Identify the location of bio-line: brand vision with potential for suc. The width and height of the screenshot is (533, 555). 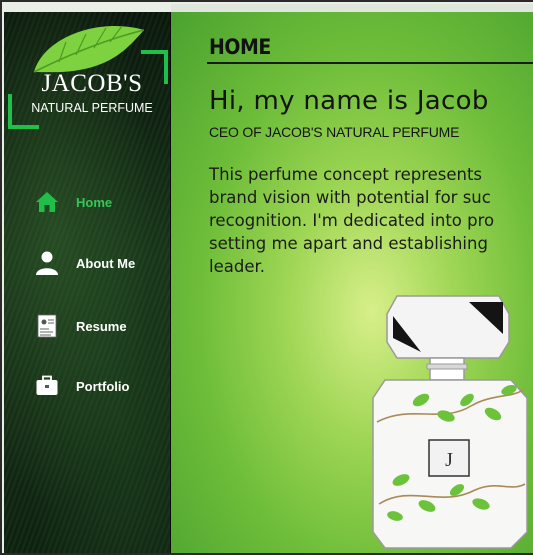
(350, 197).